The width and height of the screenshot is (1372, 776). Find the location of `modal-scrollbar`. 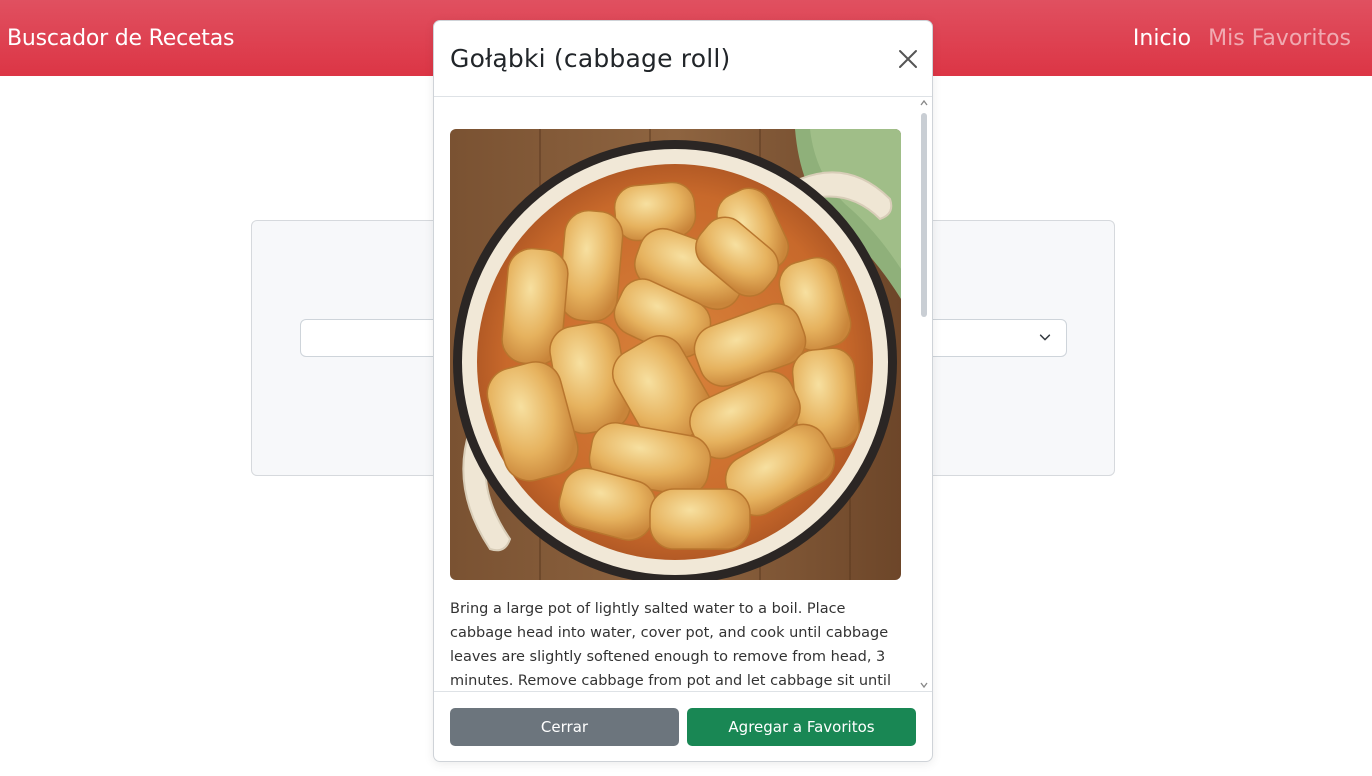

modal-scrollbar is located at coordinates (924, 394).